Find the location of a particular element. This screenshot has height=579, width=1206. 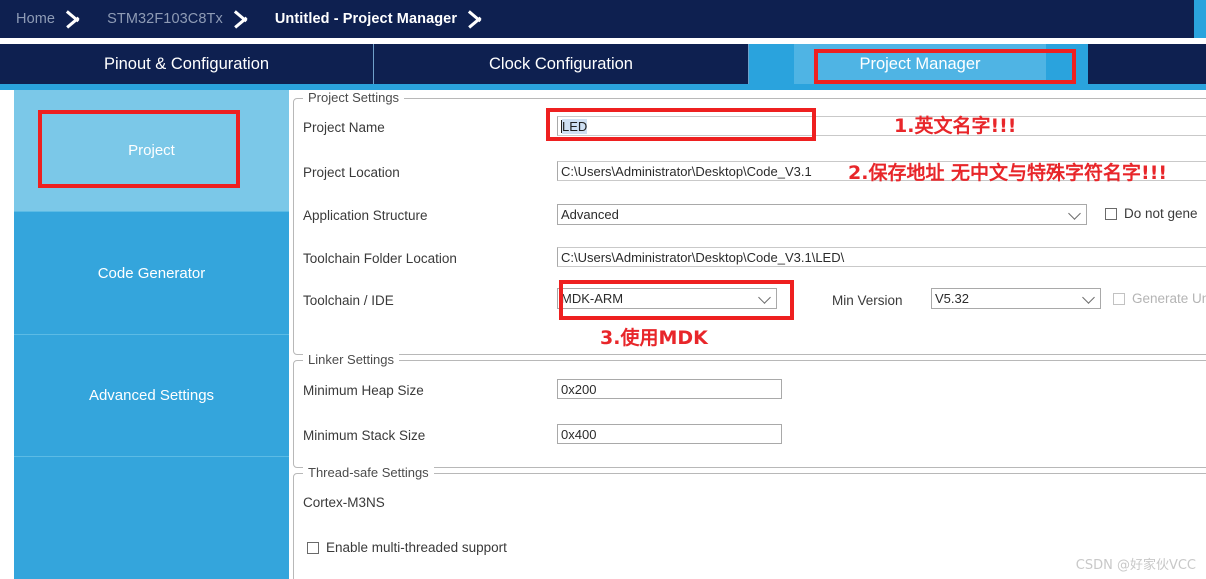

input-project-name: LED is located at coordinates (881, 126).